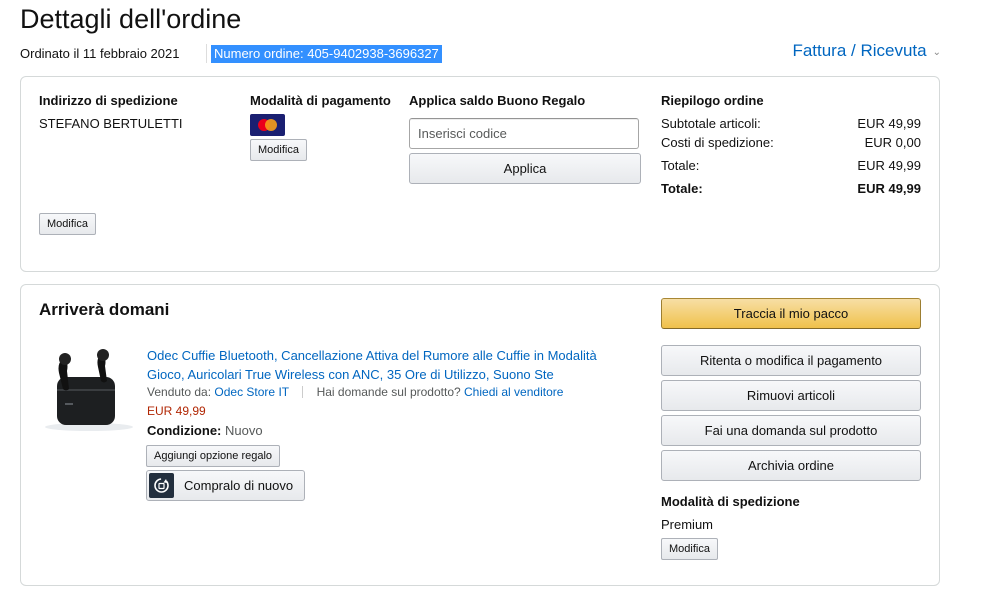 This screenshot has width=987, height=594. Describe the element at coordinates (131, 19) in the screenshot. I see `page-title: Dettagli dell'ordine` at that location.